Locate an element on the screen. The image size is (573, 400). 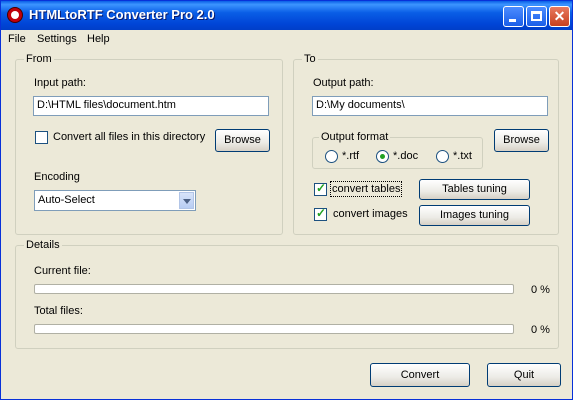
menu-file: File is located at coordinates (17, 39).